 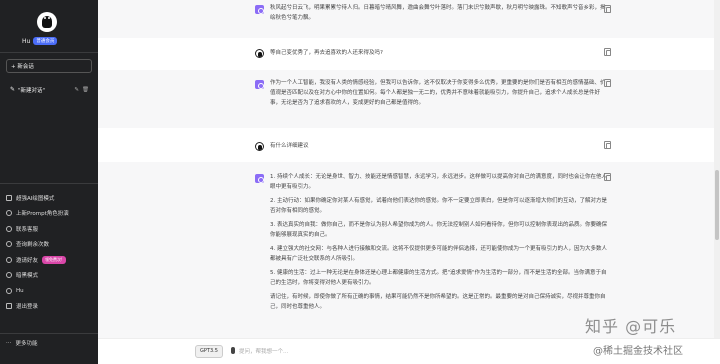 I want to click on user-icon, so click(x=9, y=290).